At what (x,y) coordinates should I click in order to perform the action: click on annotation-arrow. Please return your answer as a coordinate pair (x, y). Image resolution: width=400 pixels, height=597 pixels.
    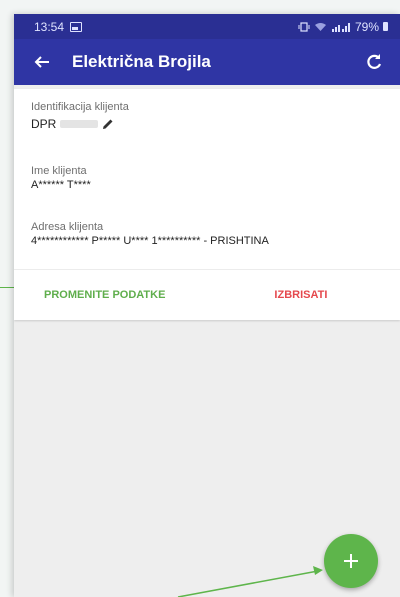
    Looking at the image, I should click on (250, 581).